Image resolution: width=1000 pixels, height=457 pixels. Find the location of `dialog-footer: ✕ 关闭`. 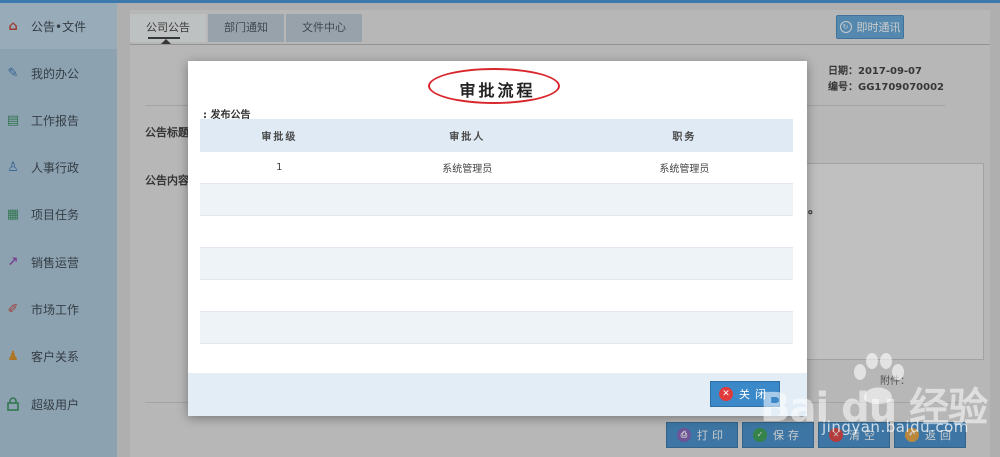

dialog-footer: ✕ 关闭 is located at coordinates (497, 394).